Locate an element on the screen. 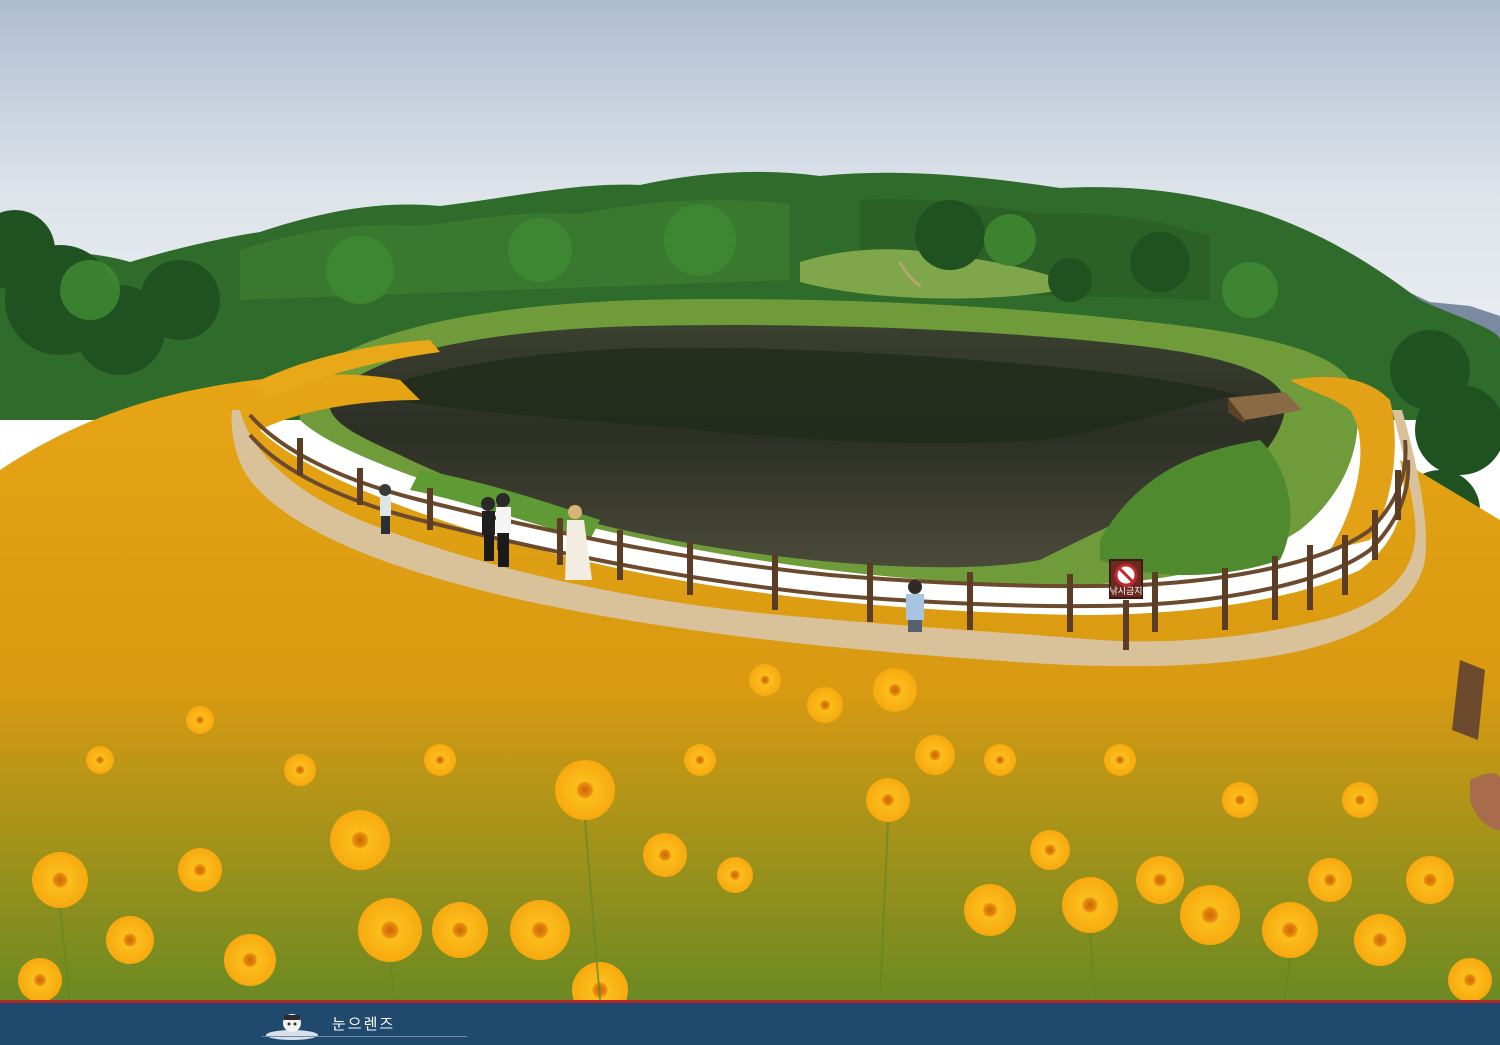 The width and height of the screenshot is (1500, 1045). footer-divider is located at coordinates (364, 1036).